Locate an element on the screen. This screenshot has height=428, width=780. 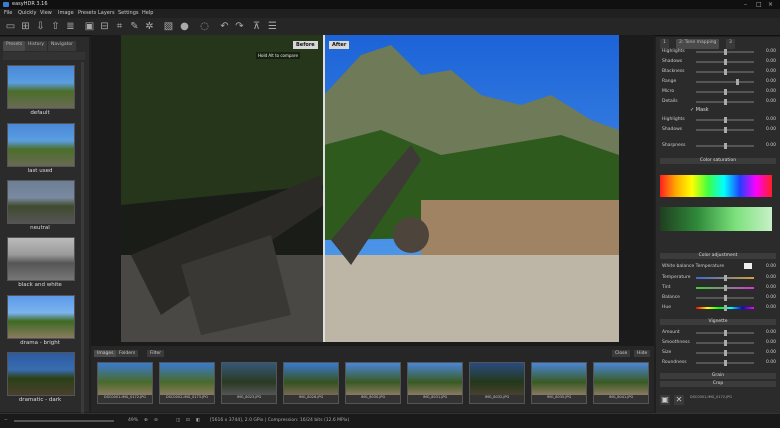
presets-scrollbar is located at coordinates (82, 242).